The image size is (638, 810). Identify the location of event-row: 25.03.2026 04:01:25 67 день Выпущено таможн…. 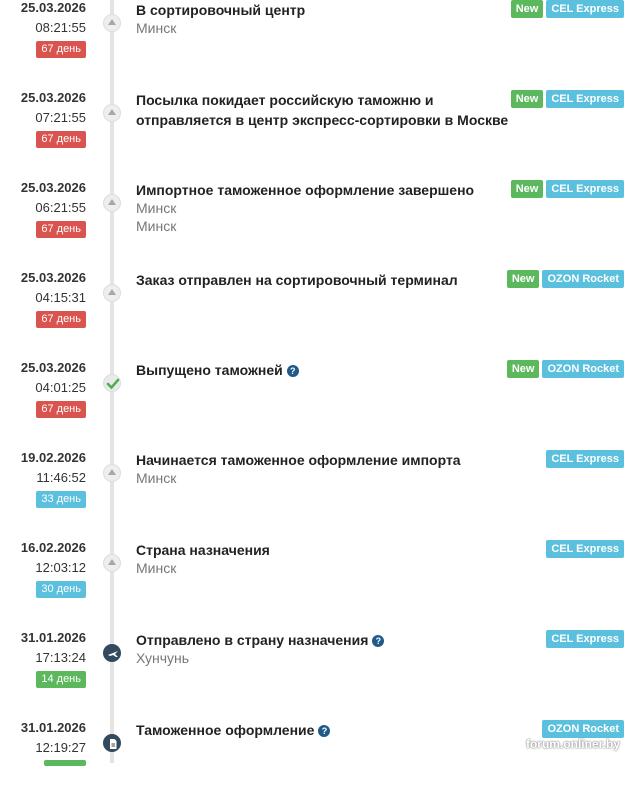
(319, 405).